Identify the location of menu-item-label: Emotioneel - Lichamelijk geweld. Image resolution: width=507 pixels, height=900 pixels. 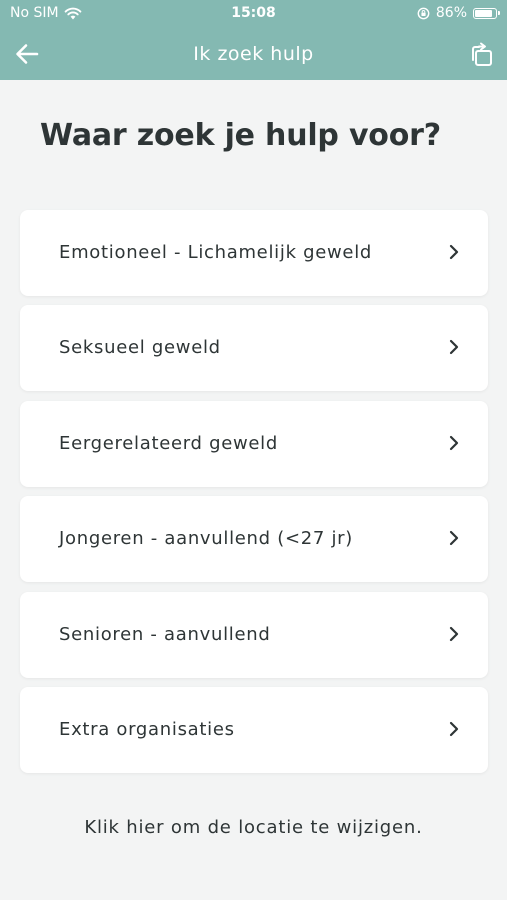
(216, 252).